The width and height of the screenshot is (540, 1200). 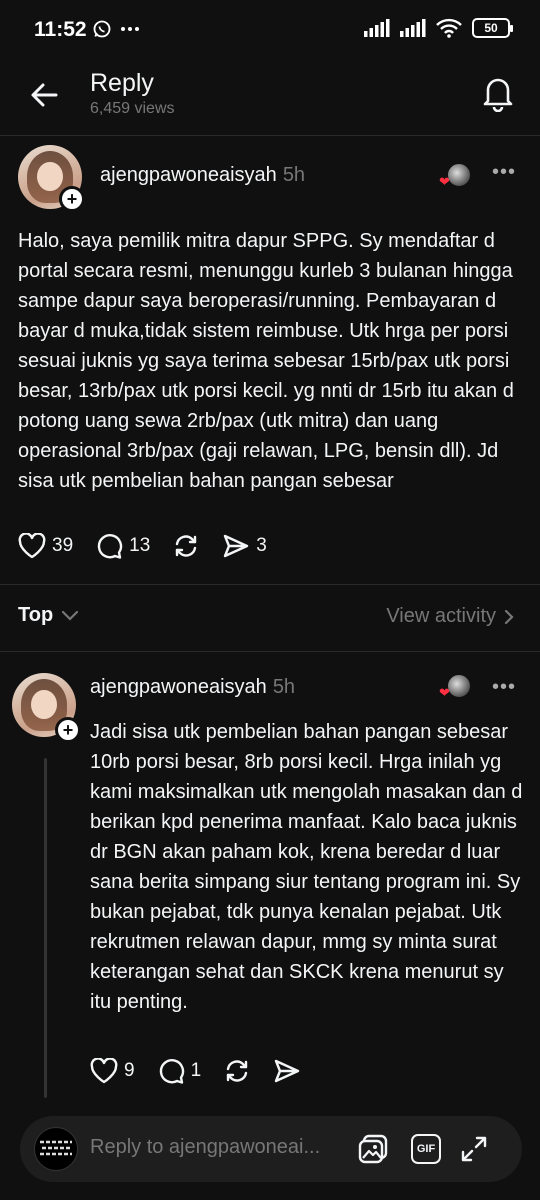 What do you see at coordinates (140, 545) in the screenshot?
I see `comment-count: 13` at bounding box center [140, 545].